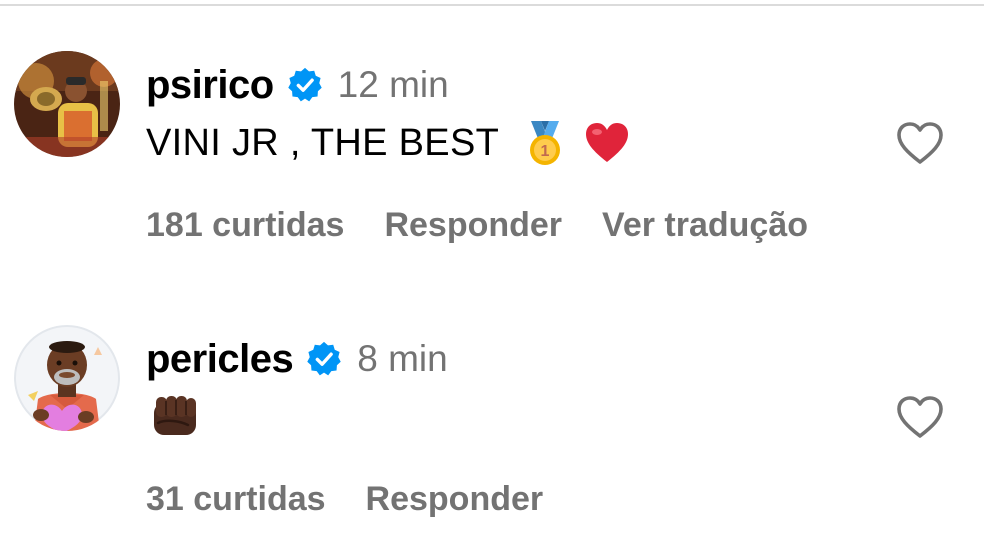  I want to click on comment-header: psirico 12 min, so click(297, 85).